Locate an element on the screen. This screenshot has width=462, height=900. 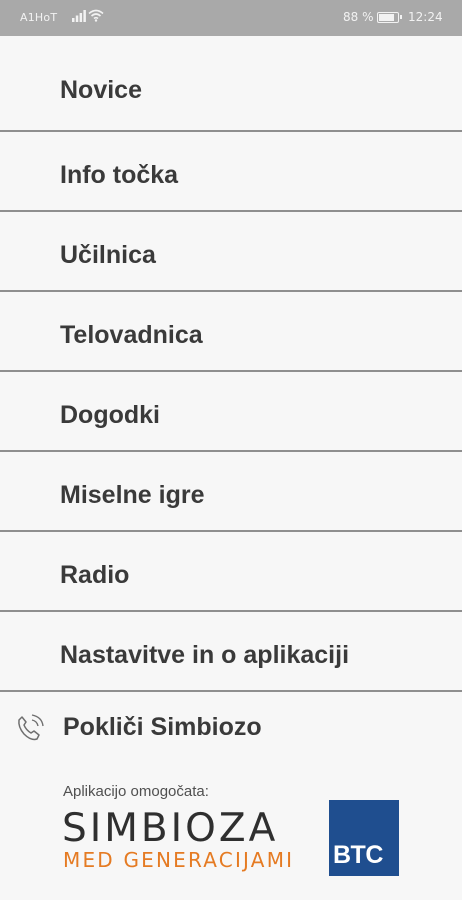
menu-item-nastavitve: Nastavitve in o aplikaciji is located at coordinates (231, 652).